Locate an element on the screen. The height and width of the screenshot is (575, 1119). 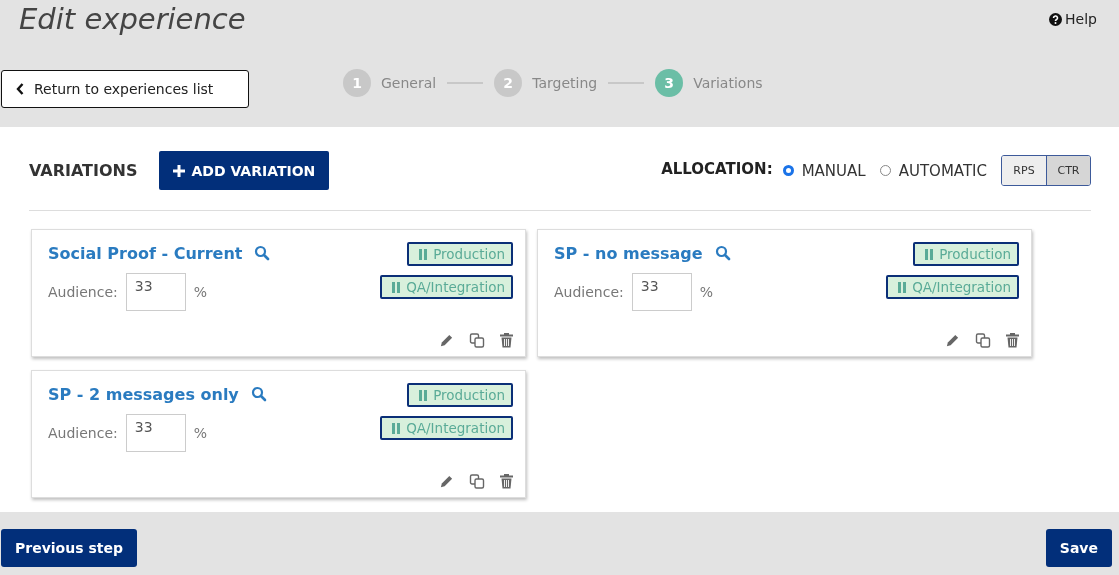
page-title: Edit experience is located at coordinates (132, 19).